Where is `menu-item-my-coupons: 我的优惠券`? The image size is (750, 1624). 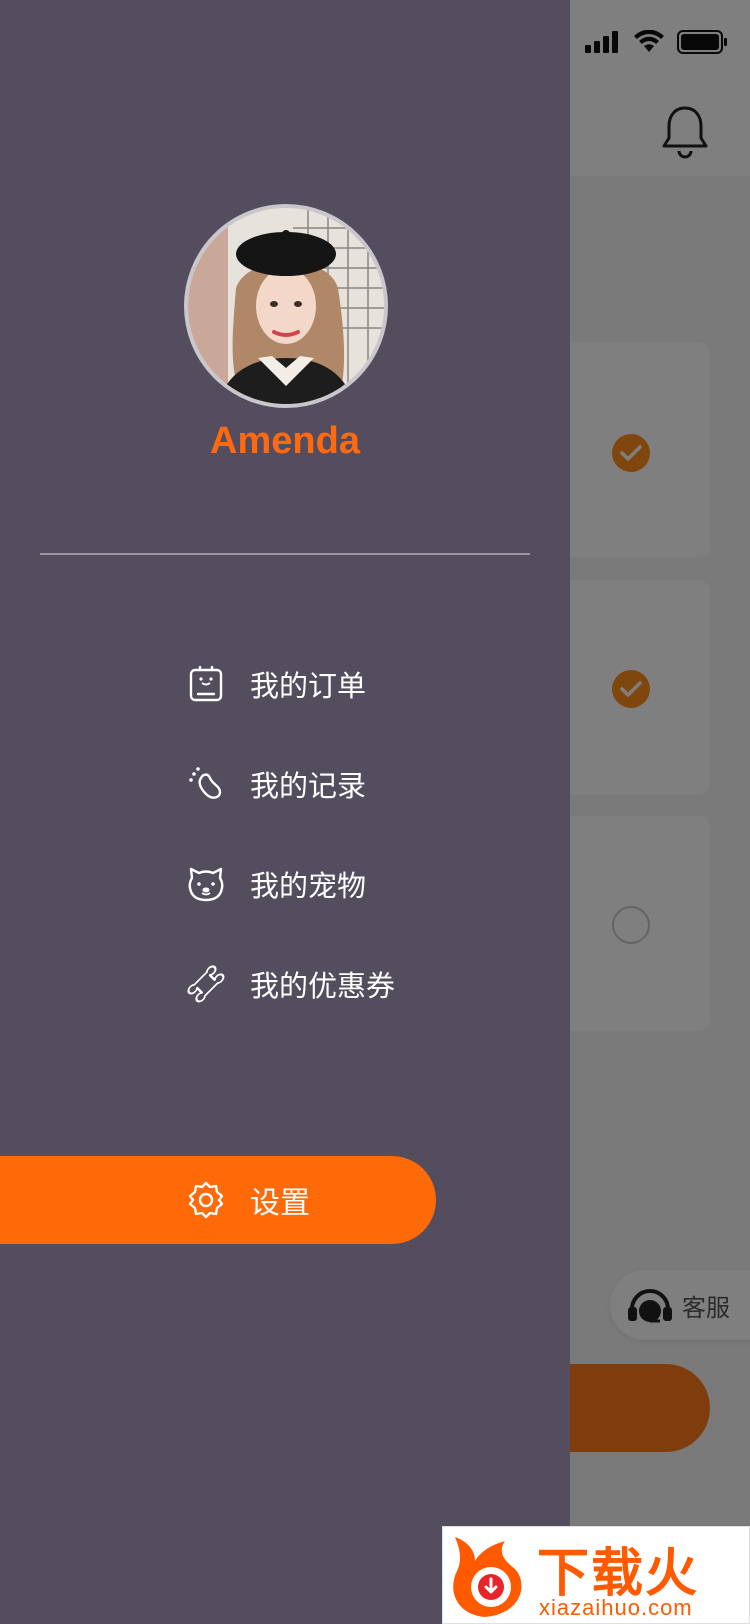 menu-item-my-coupons: 我的优惠券 is located at coordinates (290, 984).